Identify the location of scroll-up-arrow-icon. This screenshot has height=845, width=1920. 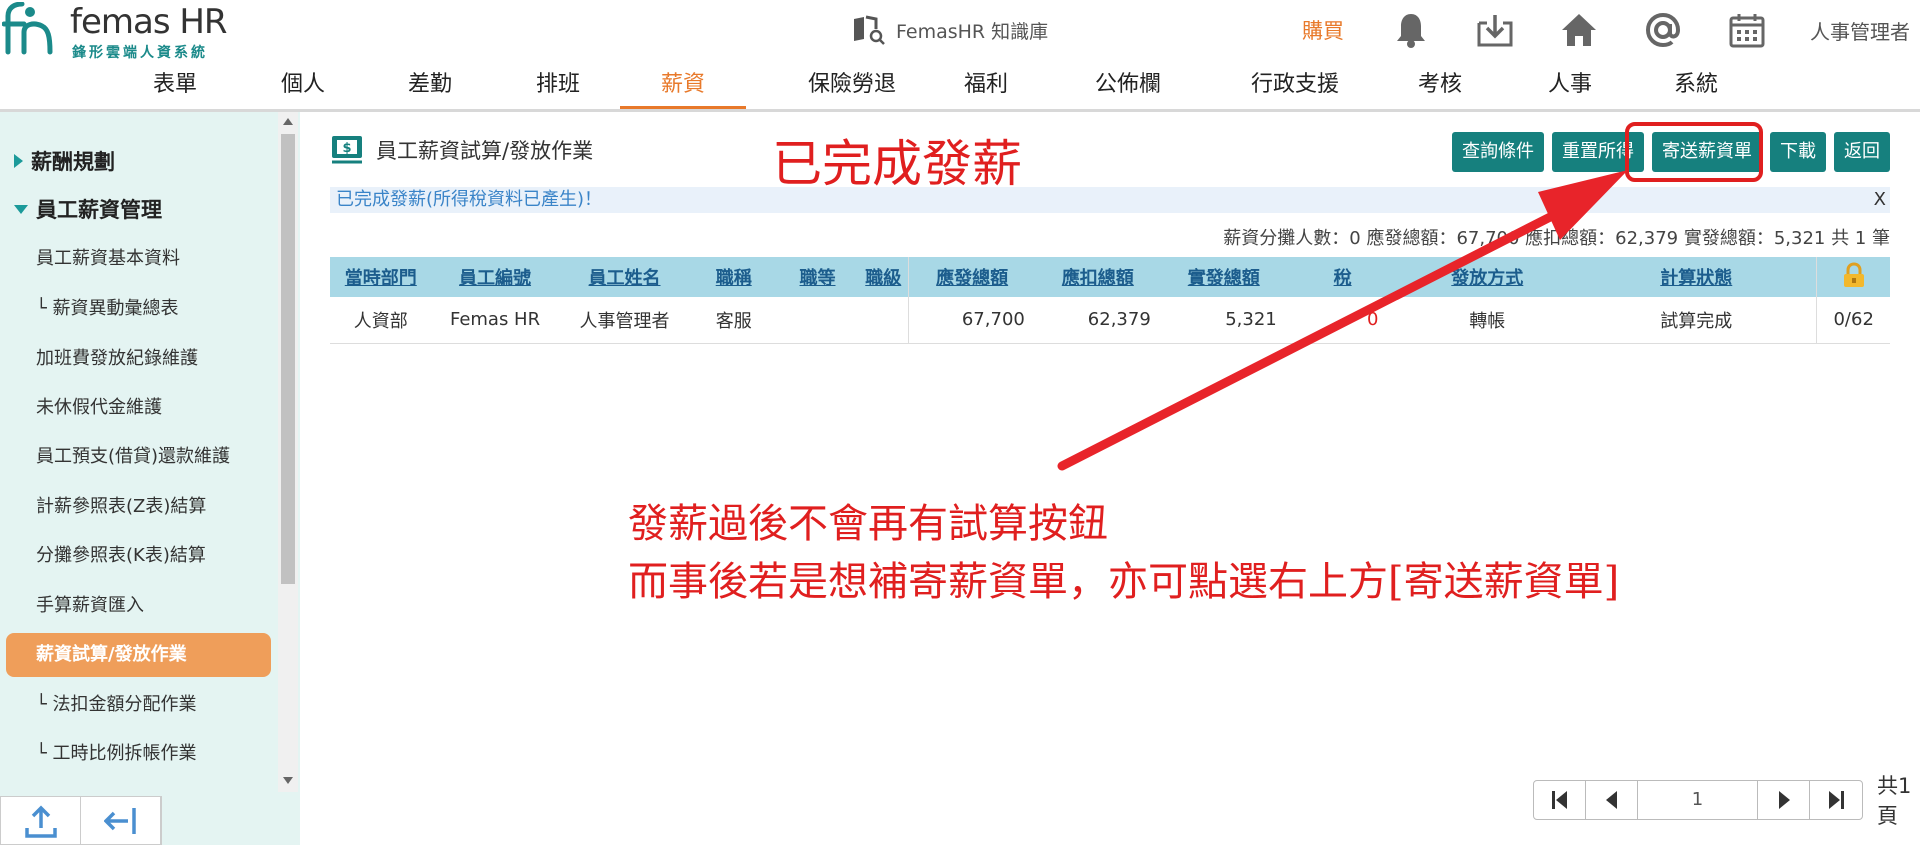
(288, 121).